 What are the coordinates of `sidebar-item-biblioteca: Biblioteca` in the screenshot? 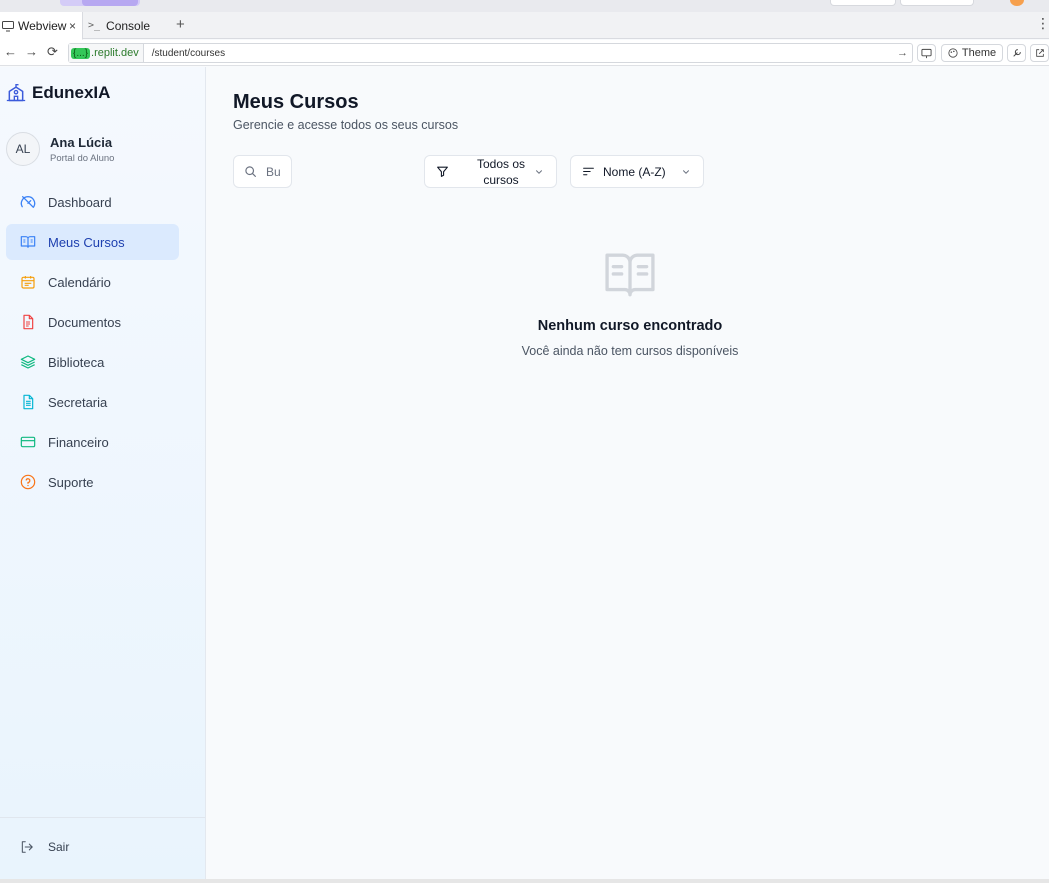 It's located at (92, 362).